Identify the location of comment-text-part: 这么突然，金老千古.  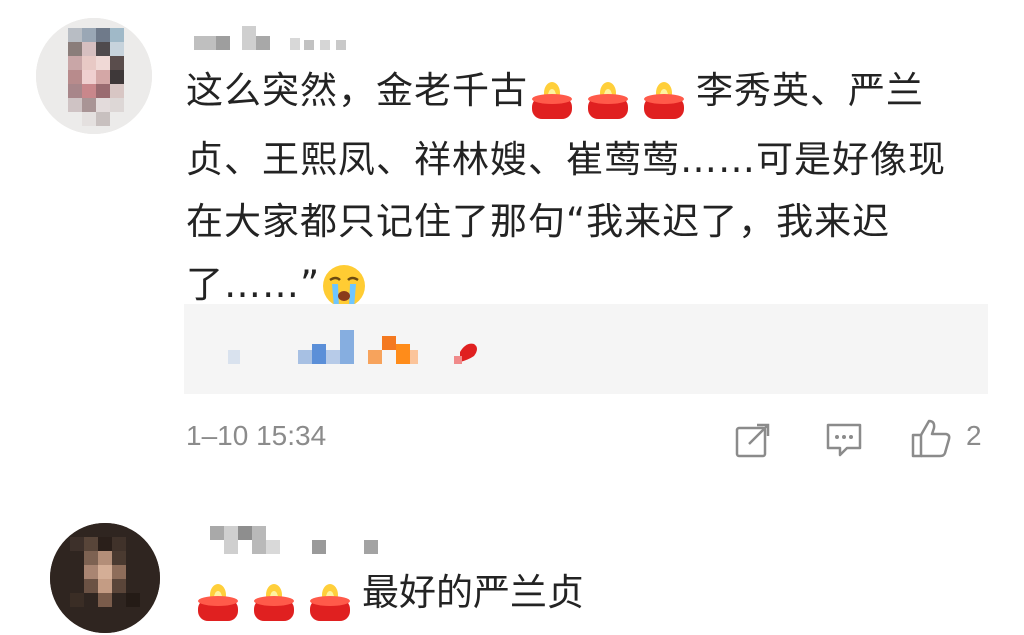
(357, 90).